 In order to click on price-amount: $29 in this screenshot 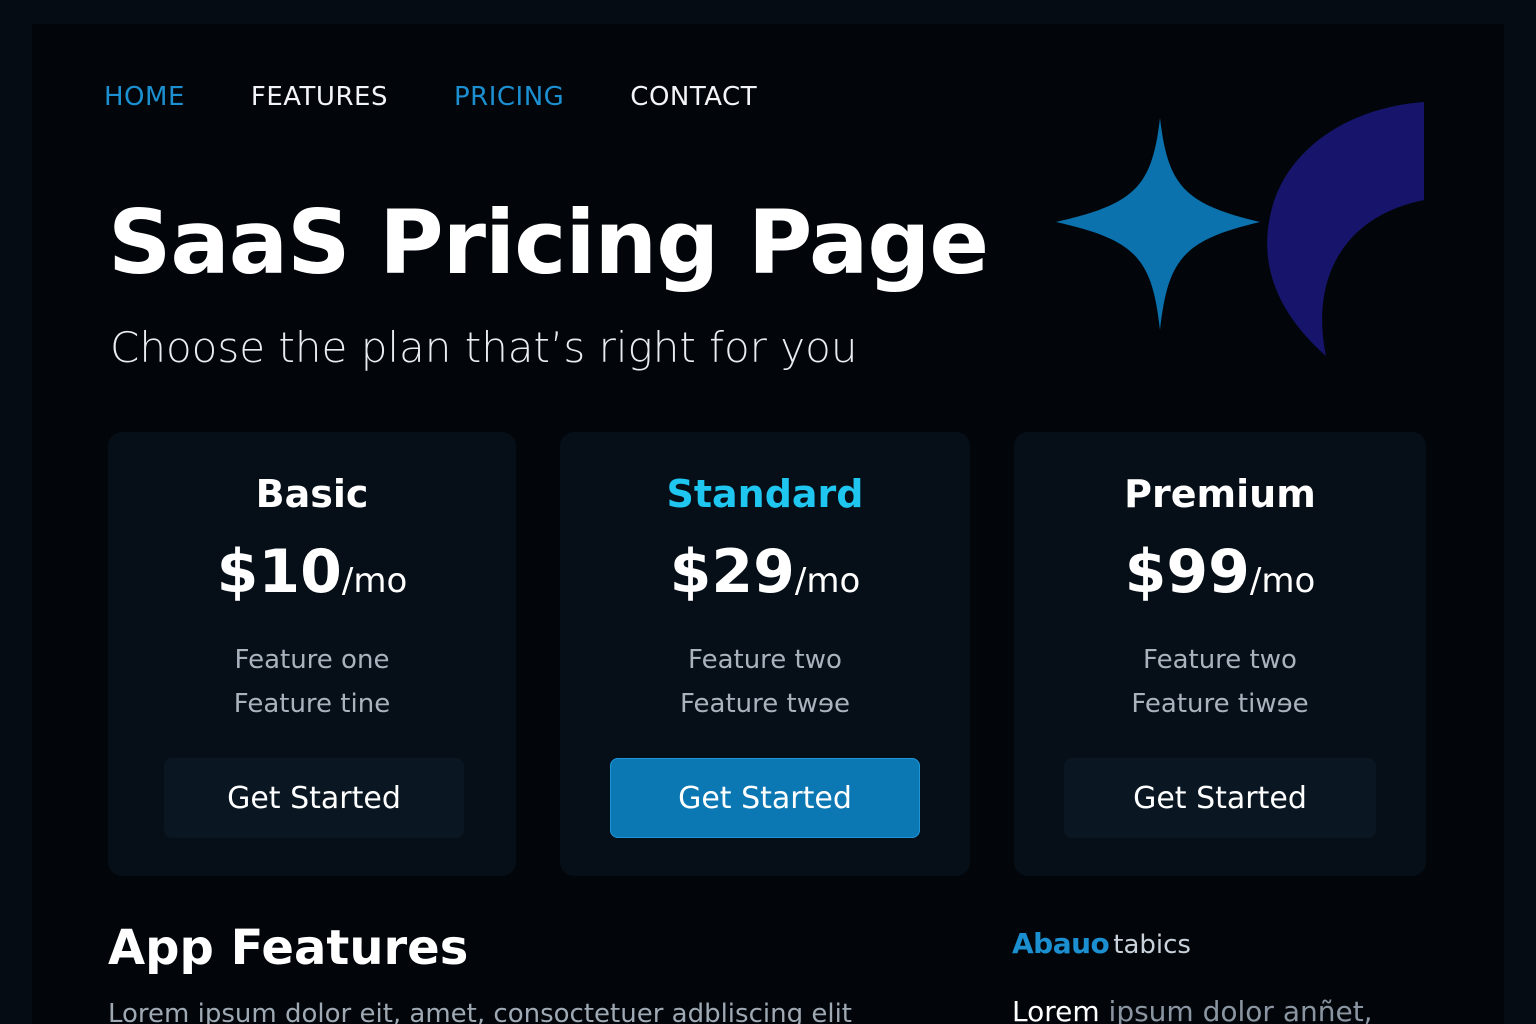, I will do `click(732, 572)`.